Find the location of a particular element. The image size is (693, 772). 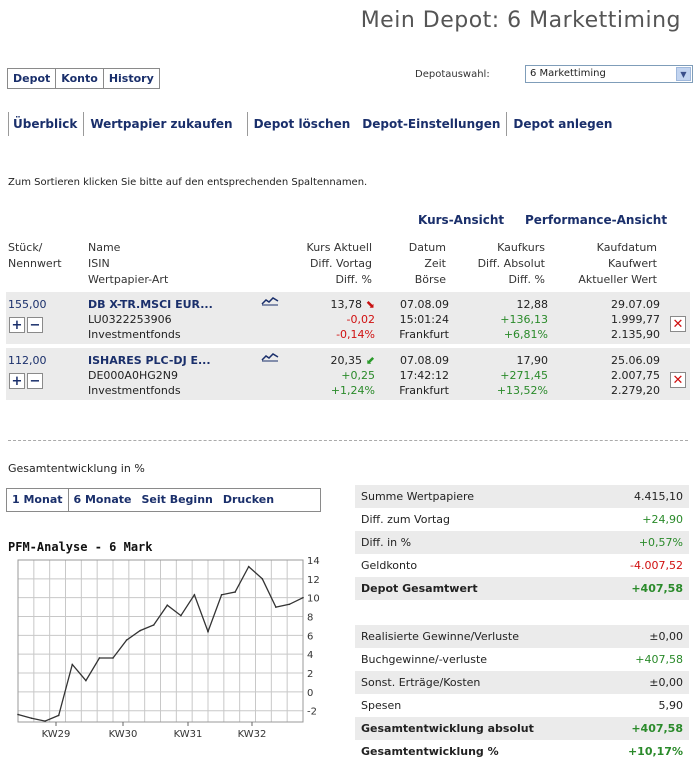

kurs-view-link: Kurs-Ansicht is located at coordinates (461, 220).